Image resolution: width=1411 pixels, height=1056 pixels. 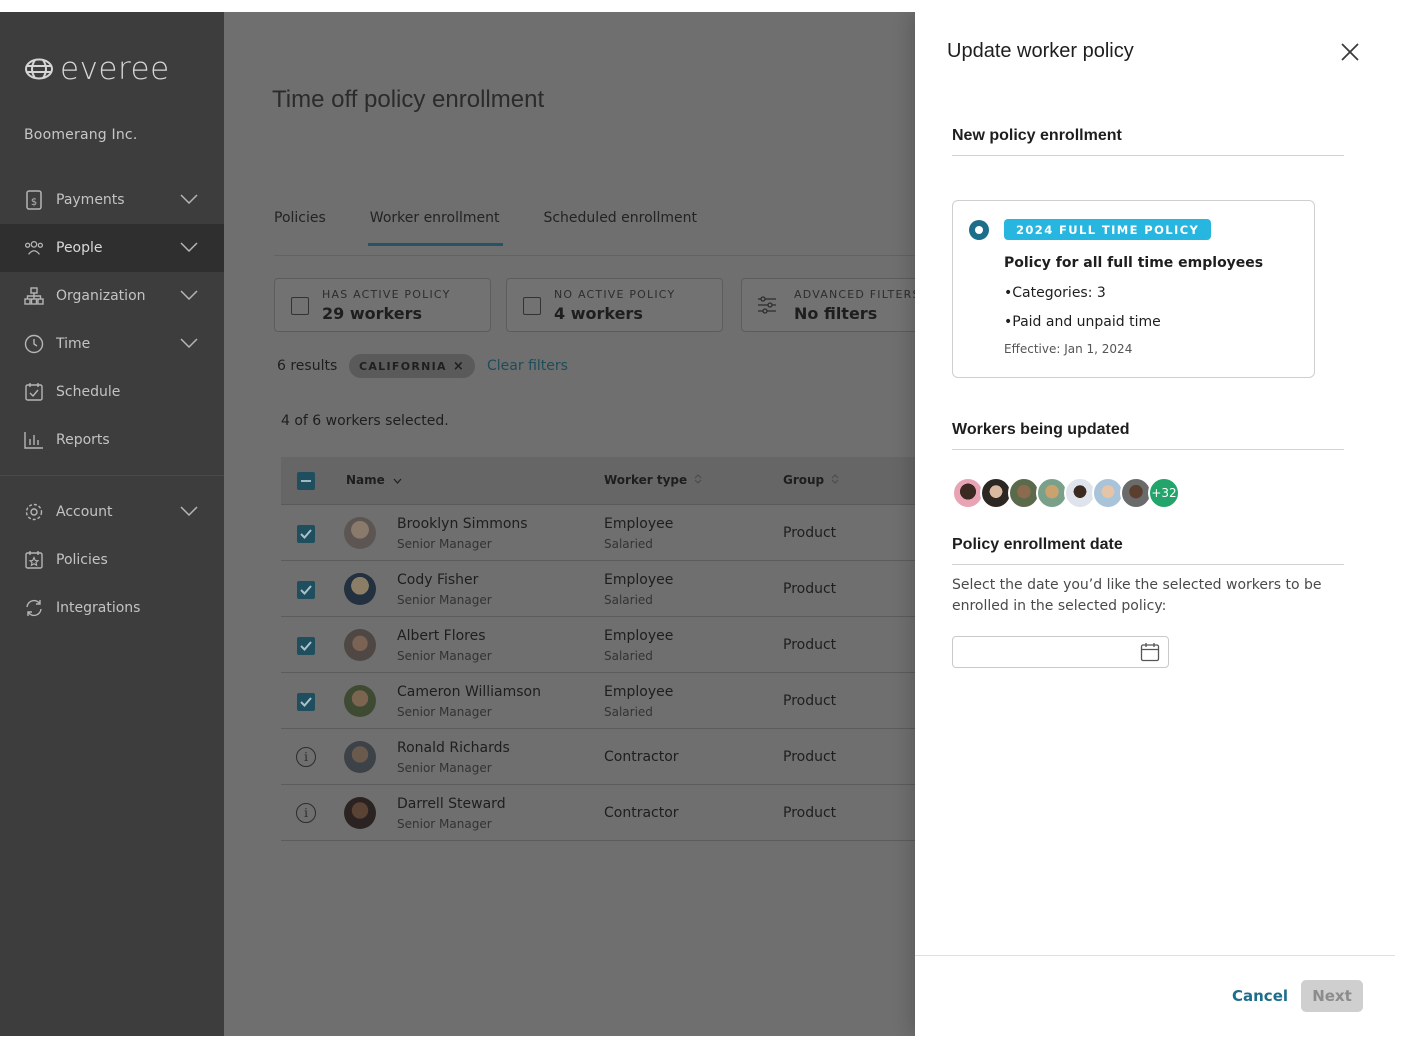 I want to click on calendar-icon, so click(x=1150, y=652).